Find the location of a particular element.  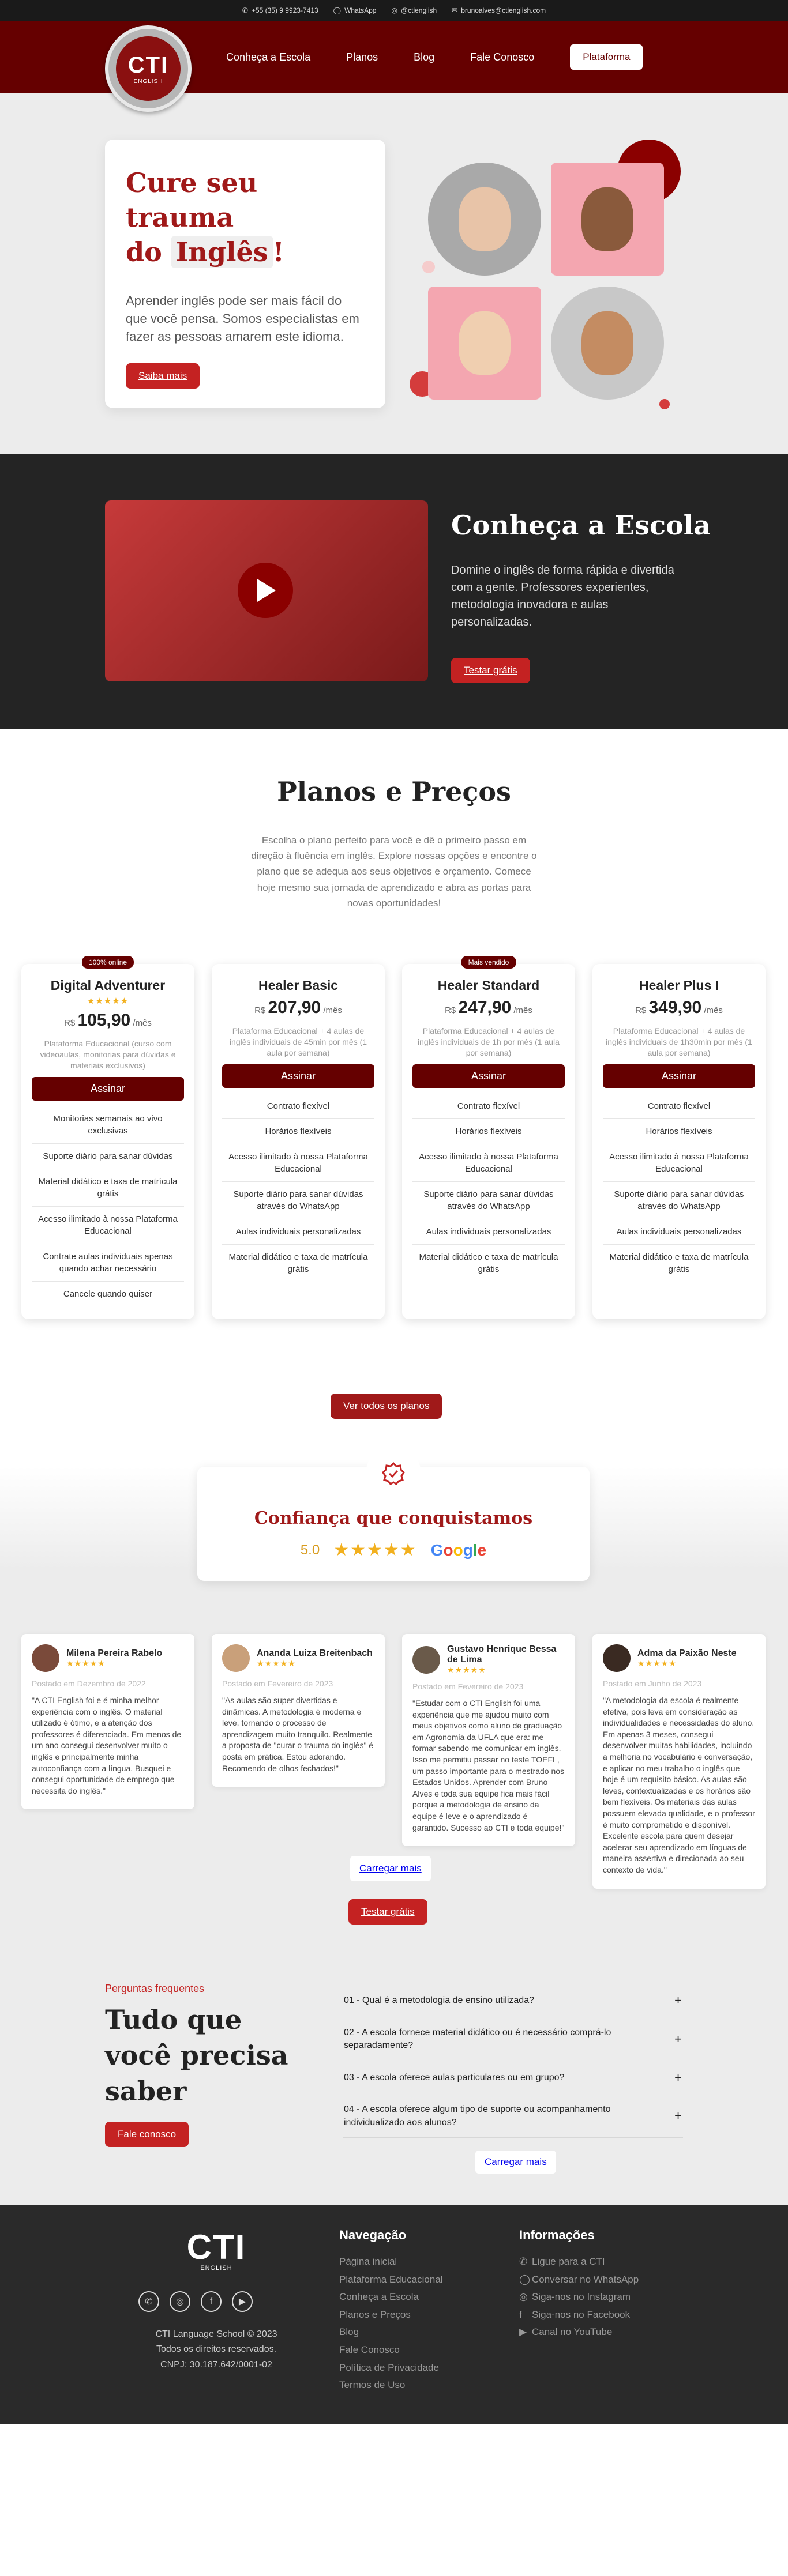

footer-info-link: ◯ Conversar no WhatsApp is located at coordinates (579, 2280).